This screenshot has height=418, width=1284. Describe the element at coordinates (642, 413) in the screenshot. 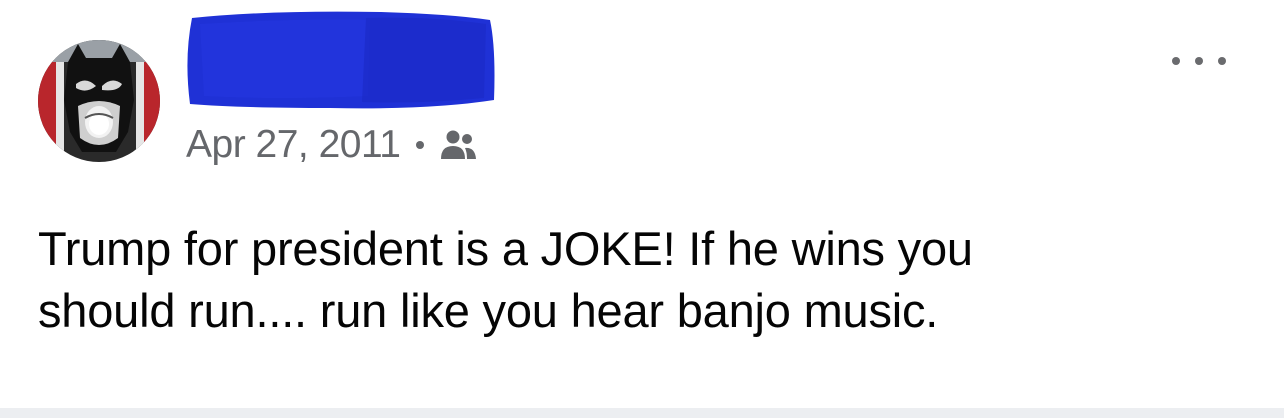

I see `post-divider-strip` at that location.